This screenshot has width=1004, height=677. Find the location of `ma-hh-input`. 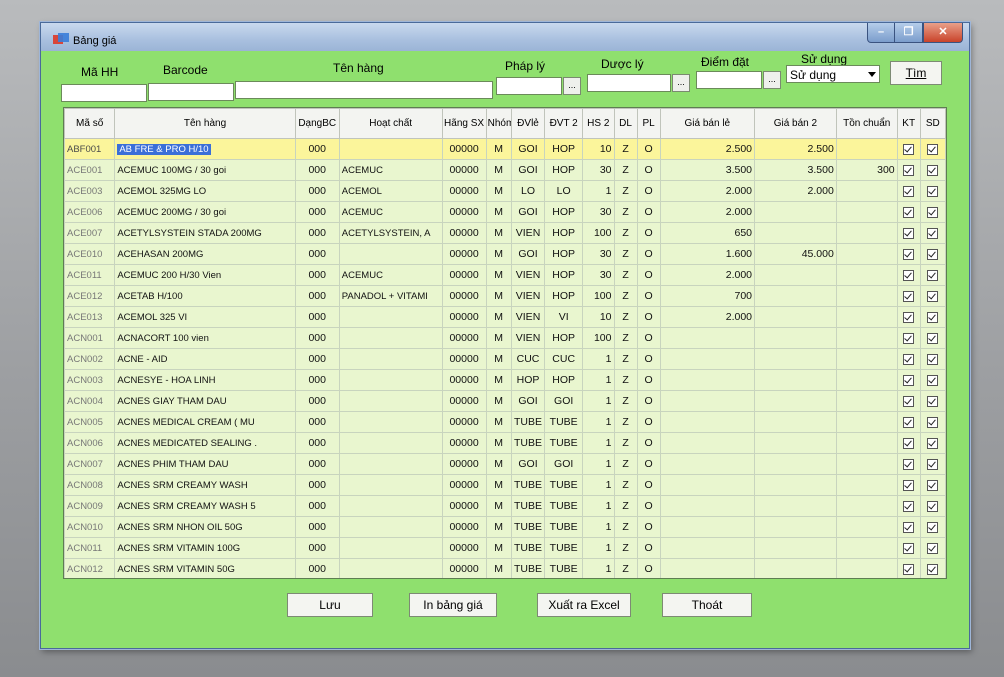

ma-hh-input is located at coordinates (104, 93).